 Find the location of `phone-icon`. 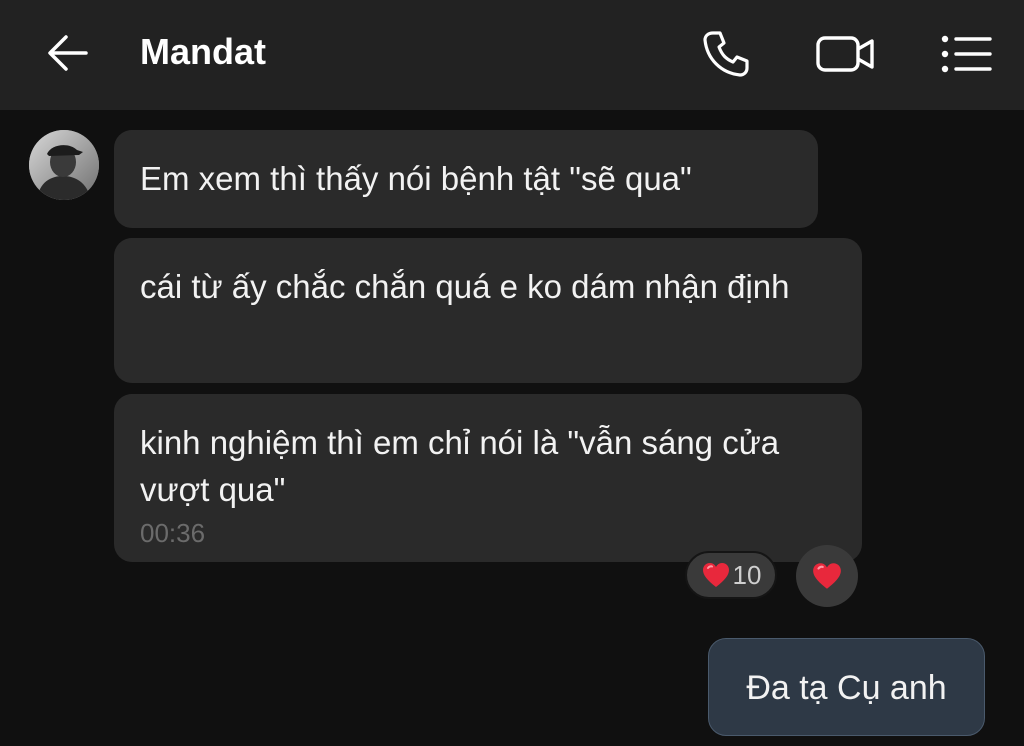

phone-icon is located at coordinates (726, 54).